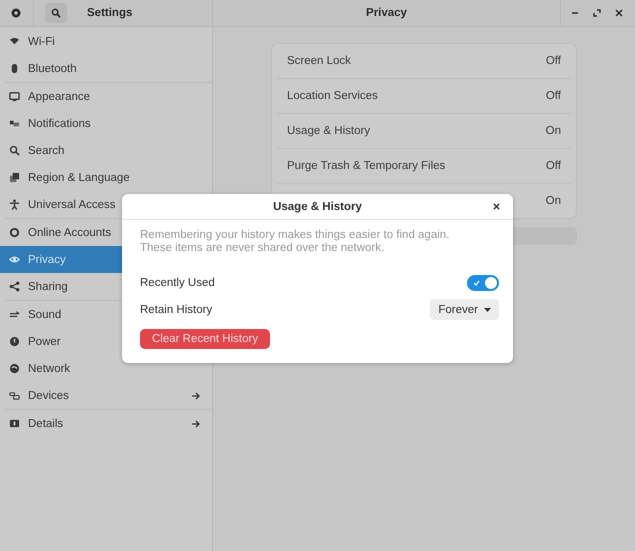  I want to click on sidebar-item: Appearance, so click(106, 96).